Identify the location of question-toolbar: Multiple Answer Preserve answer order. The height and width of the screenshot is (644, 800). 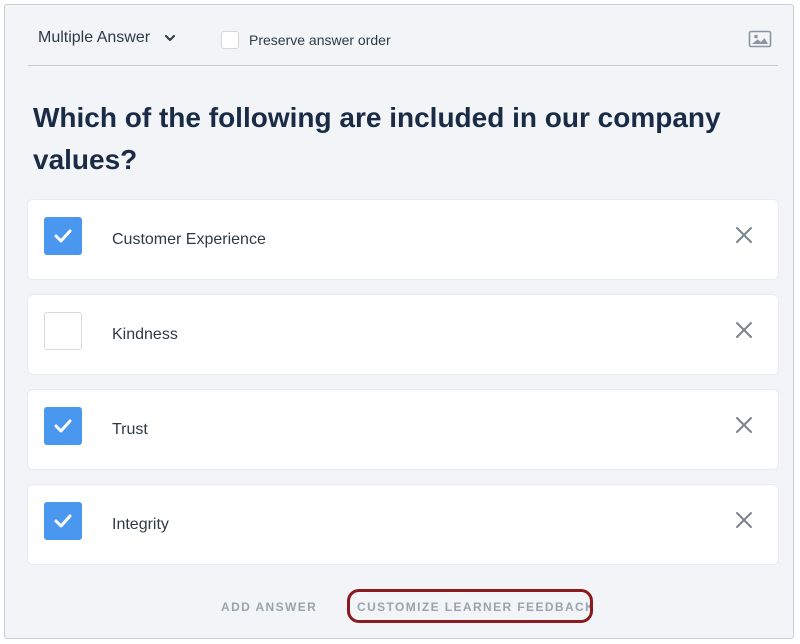
(403, 42).